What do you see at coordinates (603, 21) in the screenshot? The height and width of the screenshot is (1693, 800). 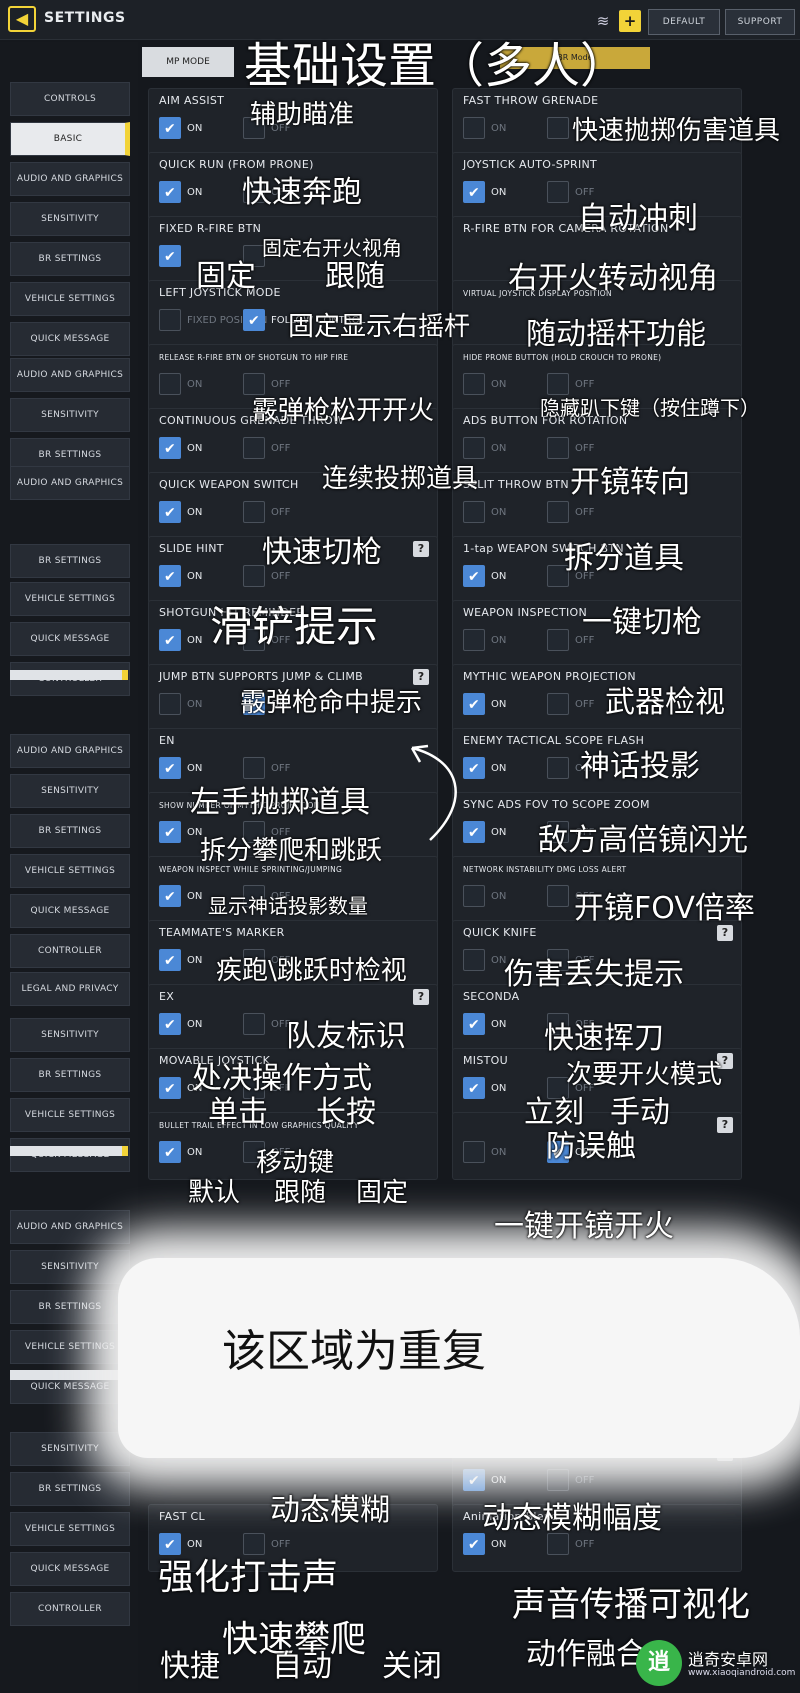 I see `signal-icon: ≋` at bounding box center [603, 21].